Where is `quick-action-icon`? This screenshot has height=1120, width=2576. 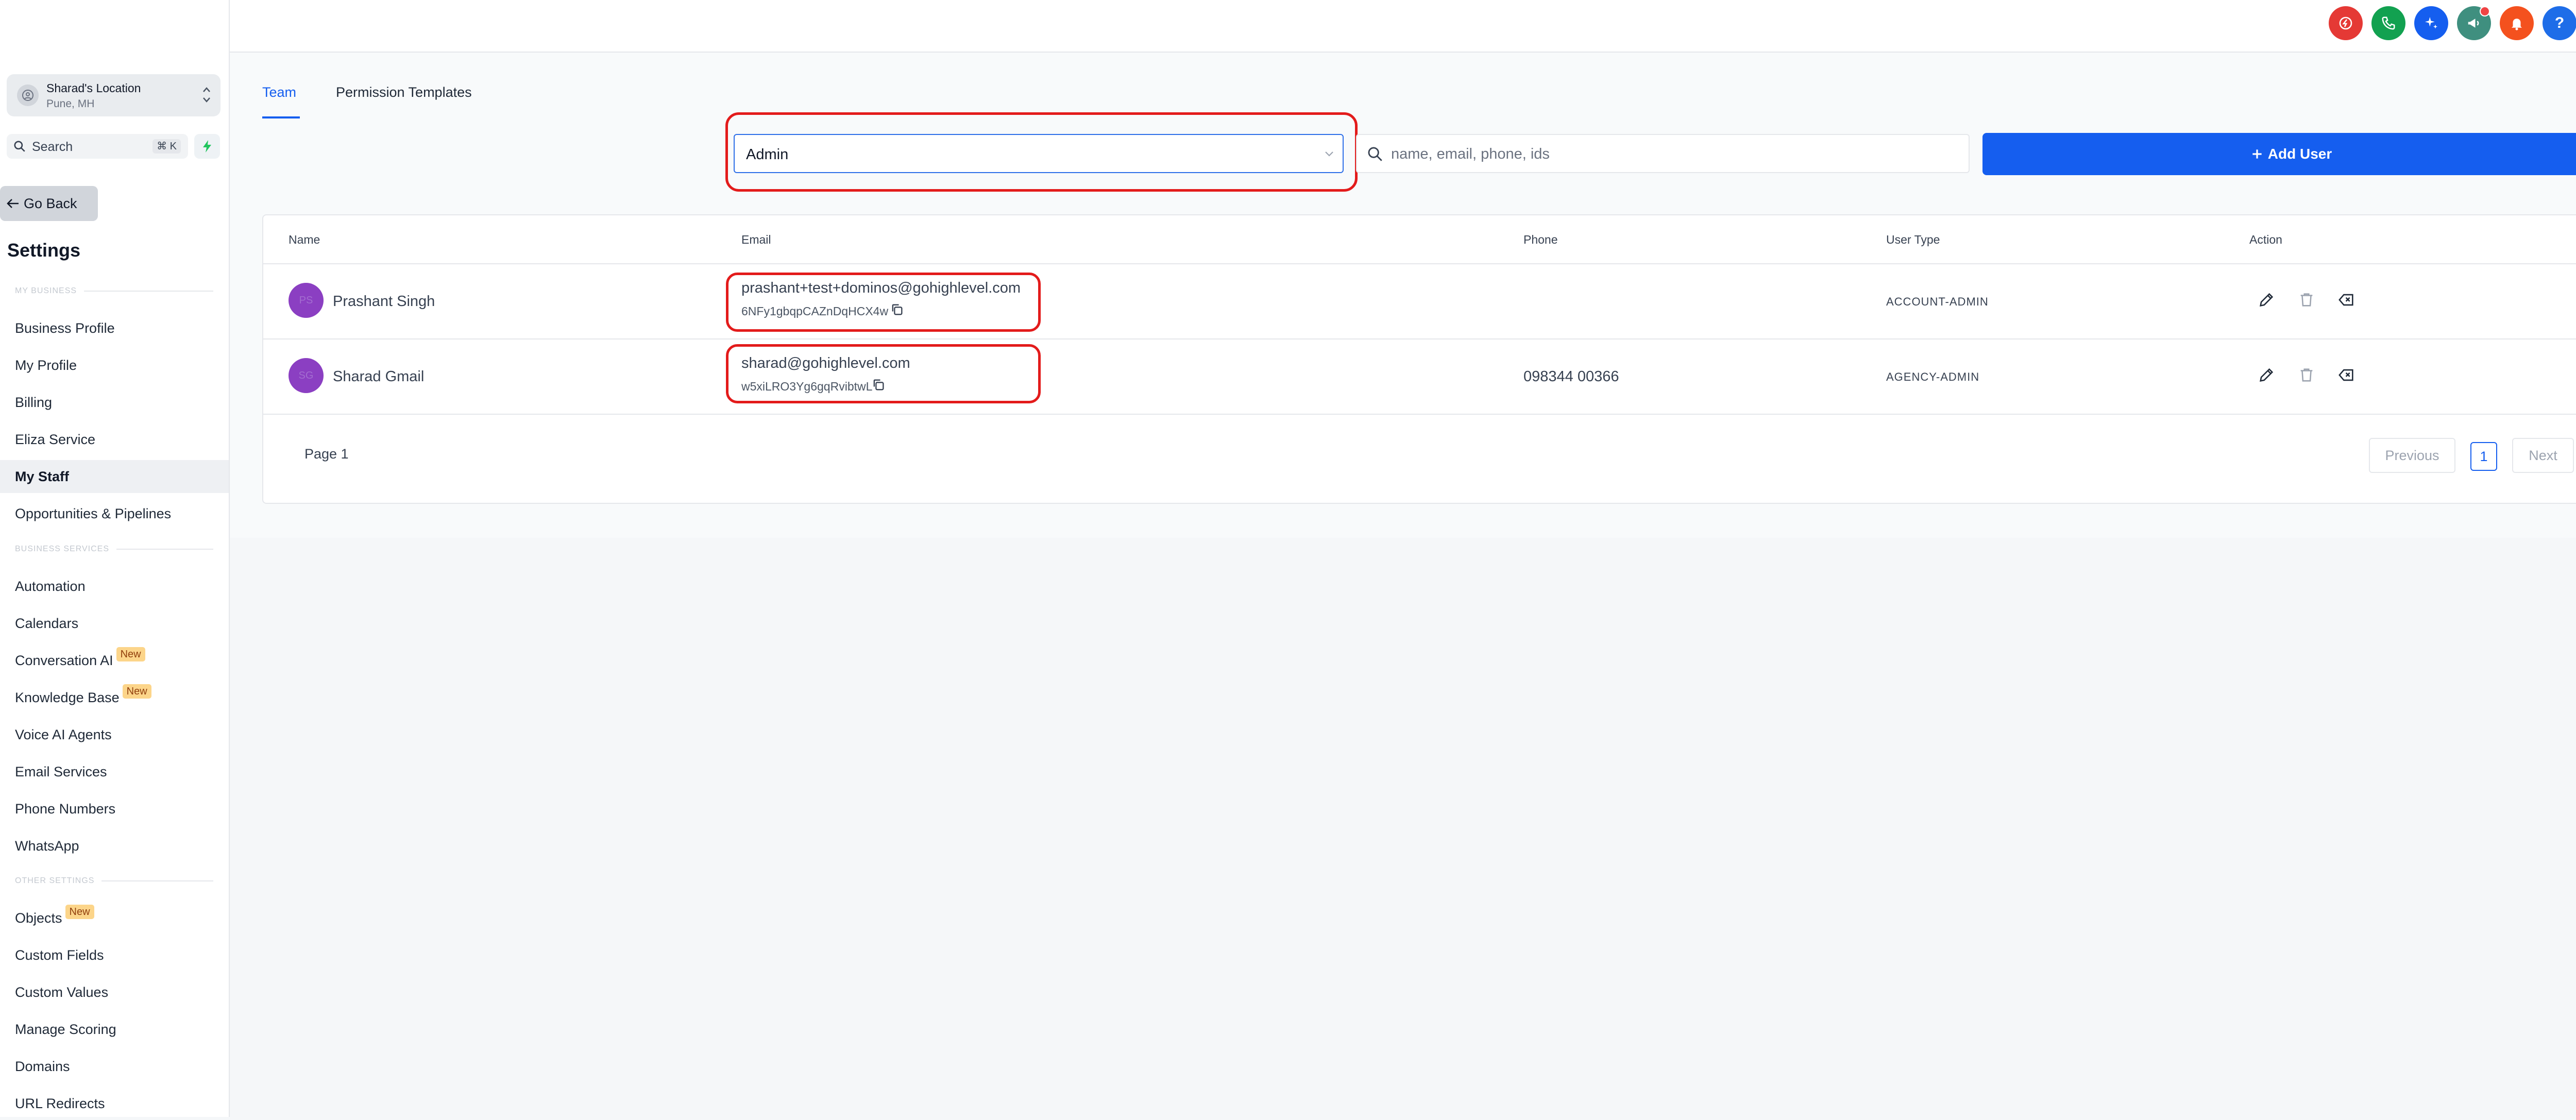
quick-action-icon is located at coordinates (2345, 23).